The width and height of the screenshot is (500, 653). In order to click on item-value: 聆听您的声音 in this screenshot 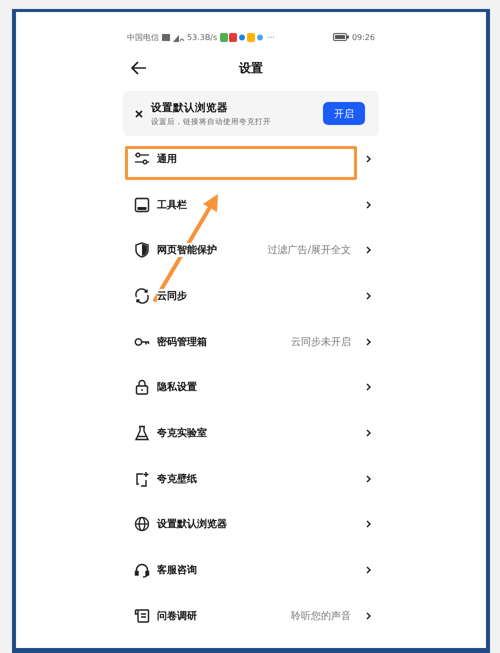, I will do `click(321, 616)`.